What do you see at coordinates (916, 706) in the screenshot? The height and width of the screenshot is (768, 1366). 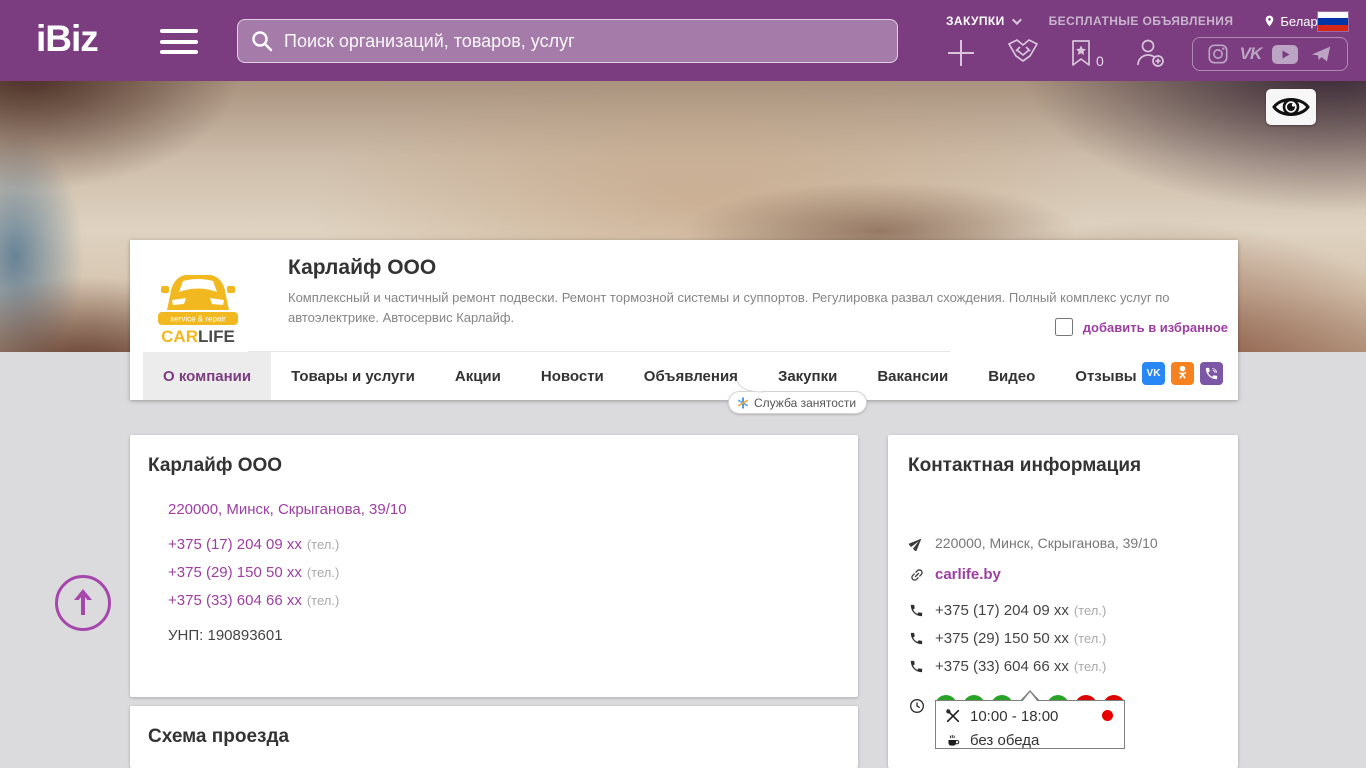 I see `clock-icon` at bounding box center [916, 706].